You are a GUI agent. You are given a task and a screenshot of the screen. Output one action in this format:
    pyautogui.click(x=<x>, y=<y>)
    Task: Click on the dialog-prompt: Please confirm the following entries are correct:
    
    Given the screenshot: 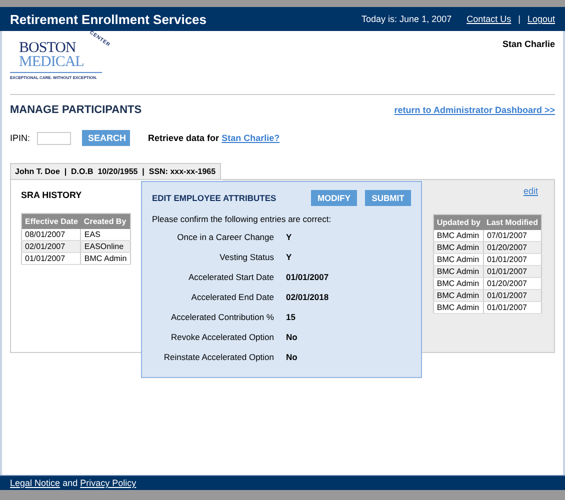 What is the action you would take?
    pyautogui.click(x=242, y=219)
    